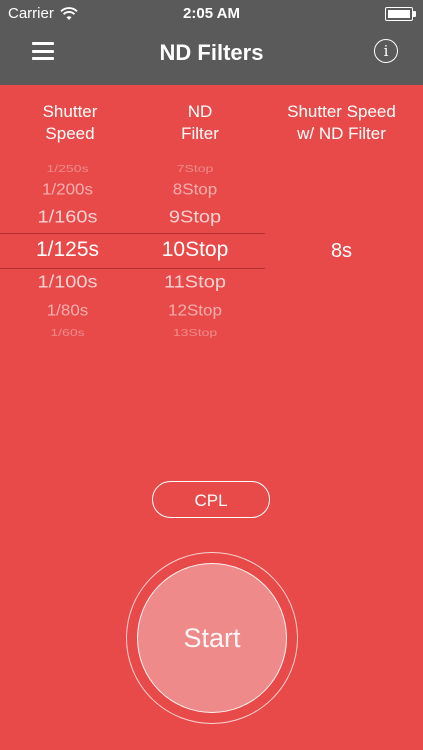 Image resolution: width=423 pixels, height=750 pixels. I want to click on shutter-speed-header: Shutter Speed, so click(70, 123).